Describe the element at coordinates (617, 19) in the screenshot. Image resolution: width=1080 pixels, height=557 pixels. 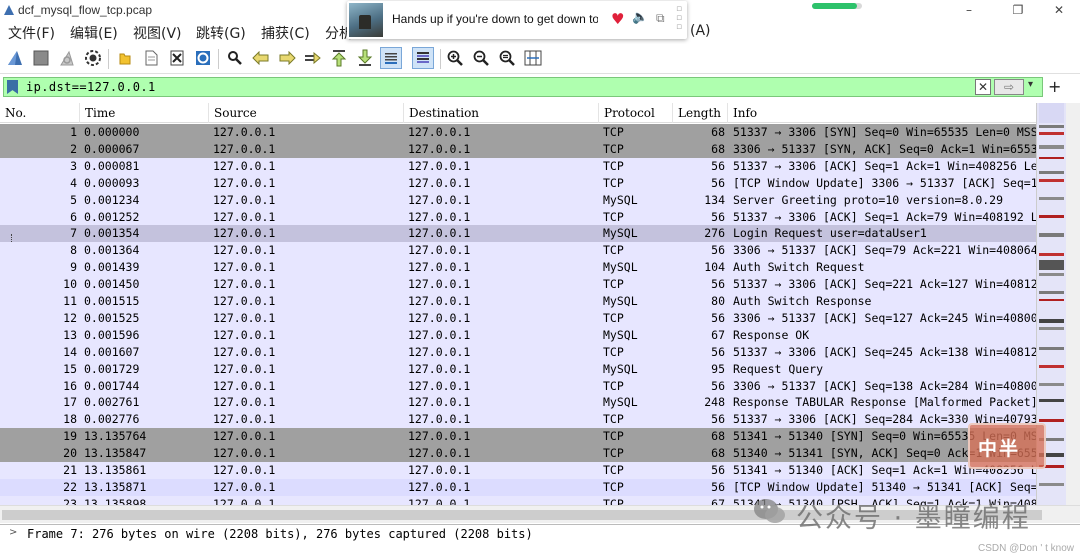
I see `heart-icon: ♥` at that location.